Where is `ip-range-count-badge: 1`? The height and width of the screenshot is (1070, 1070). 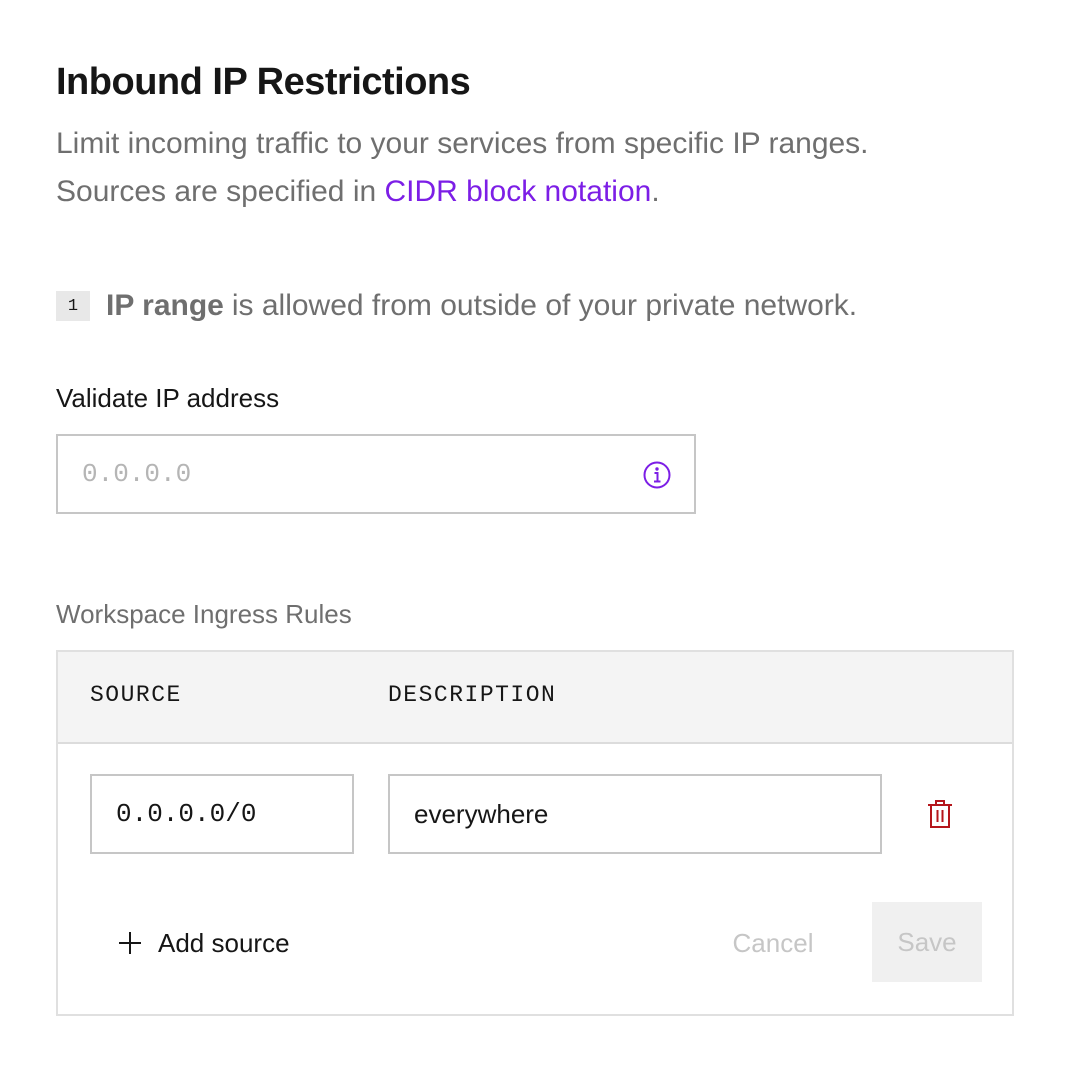
ip-range-count-badge: 1 is located at coordinates (73, 306).